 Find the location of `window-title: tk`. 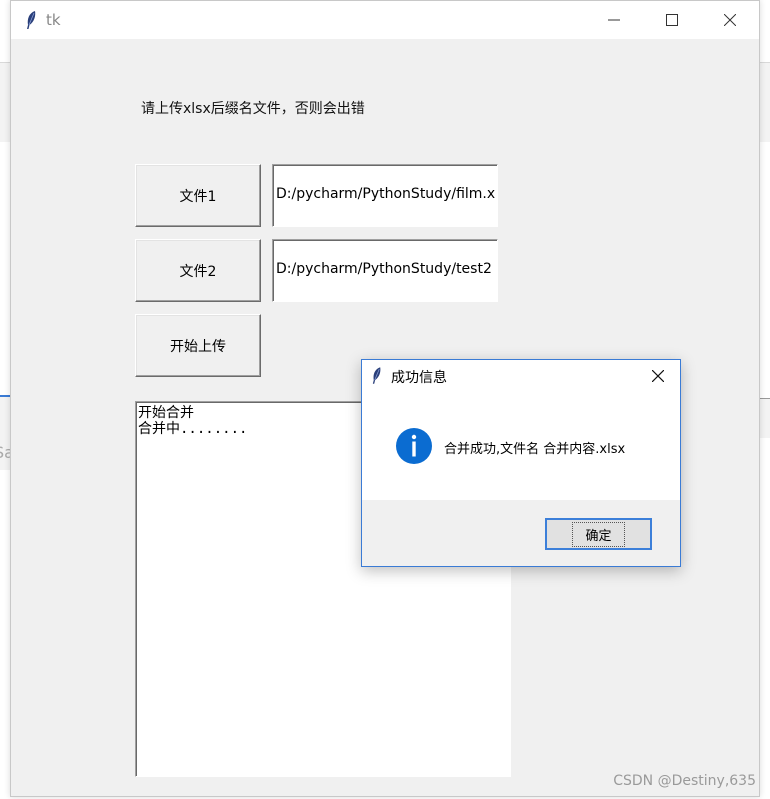

window-title: tk is located at coordinates (53, 20).